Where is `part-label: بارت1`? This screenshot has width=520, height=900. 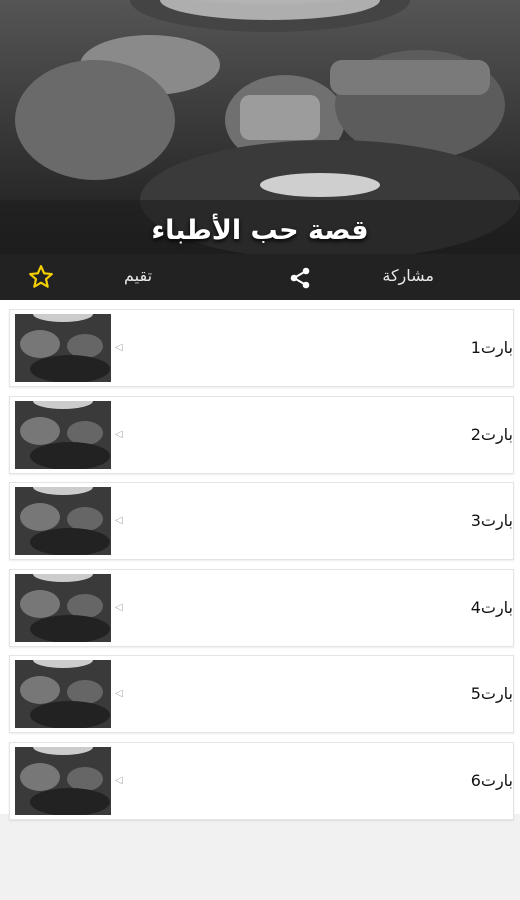
part-label: بارت1 is located at coordinates (491, 347).